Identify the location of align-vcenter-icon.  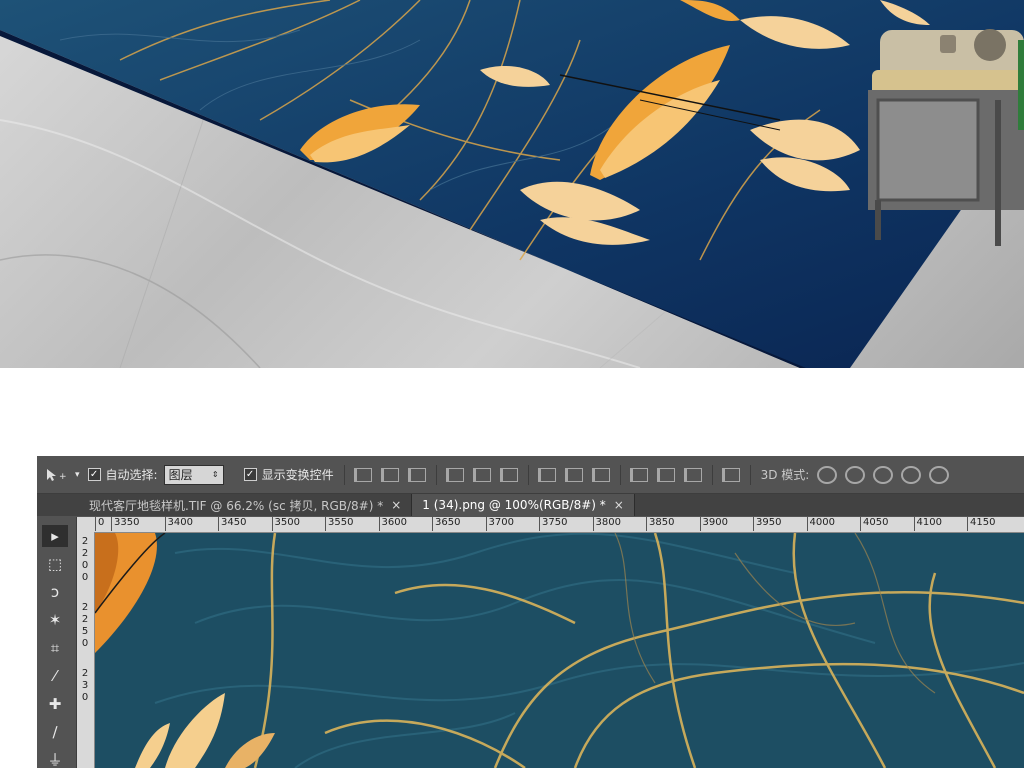
(389, 474).